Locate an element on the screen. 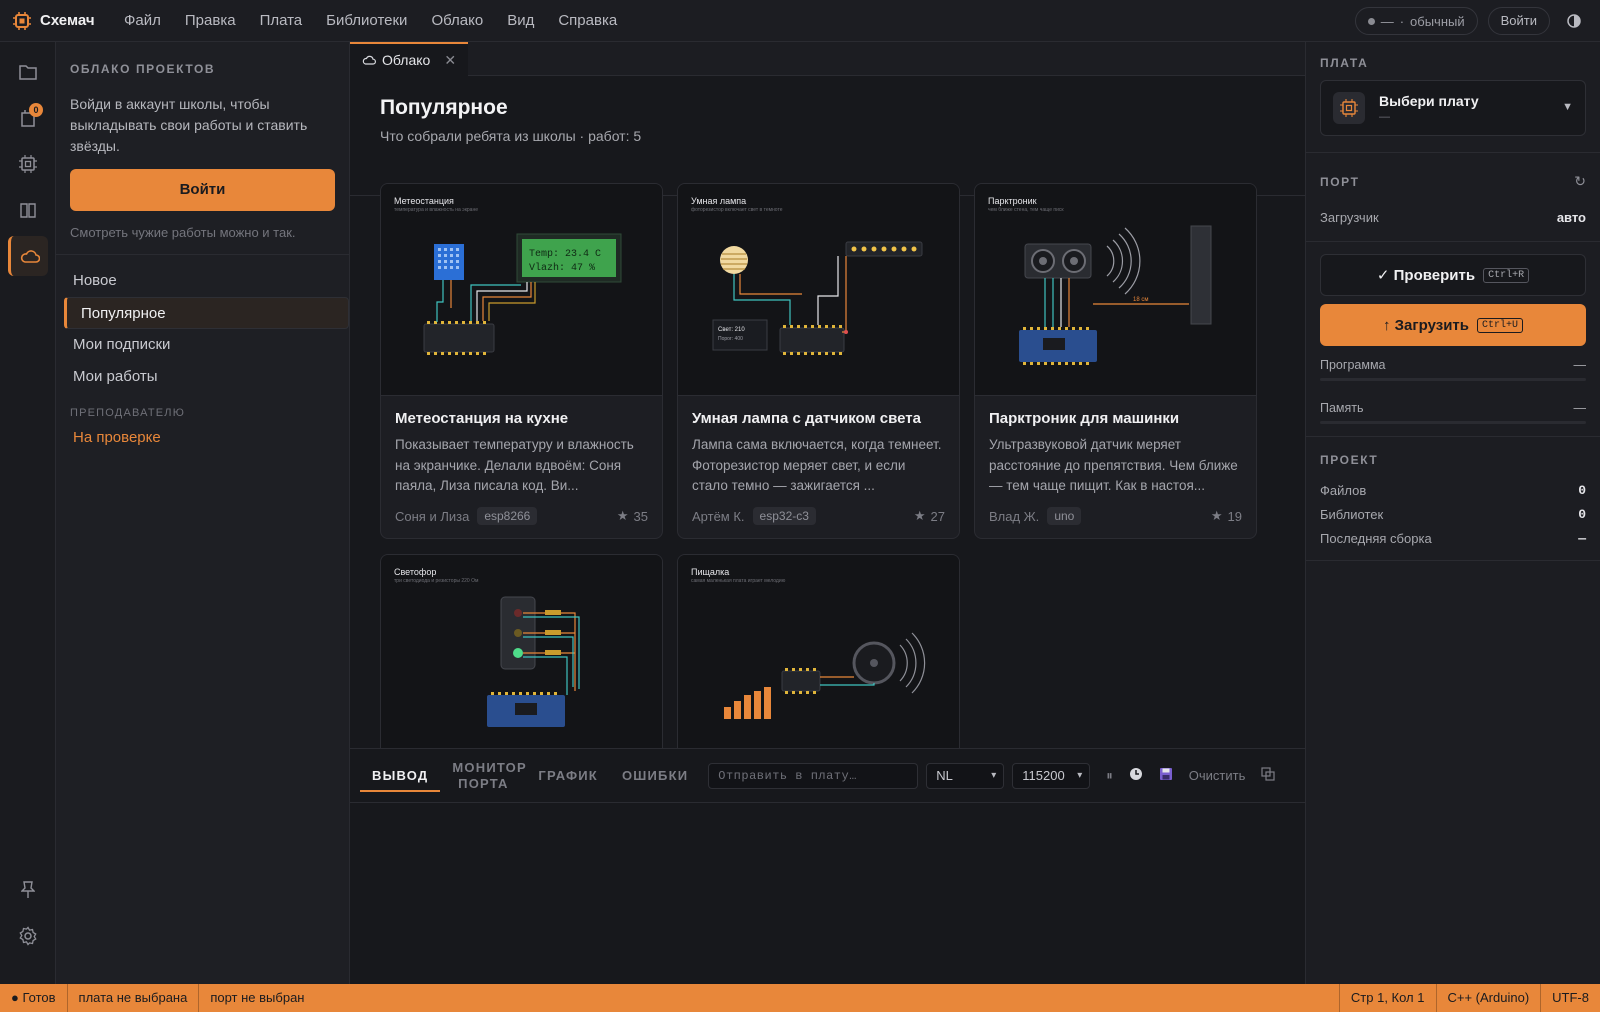 The height and width of the screenshot is (1012, 1600). rail-boards-icon: 0 is located at coordinates (28, 118).